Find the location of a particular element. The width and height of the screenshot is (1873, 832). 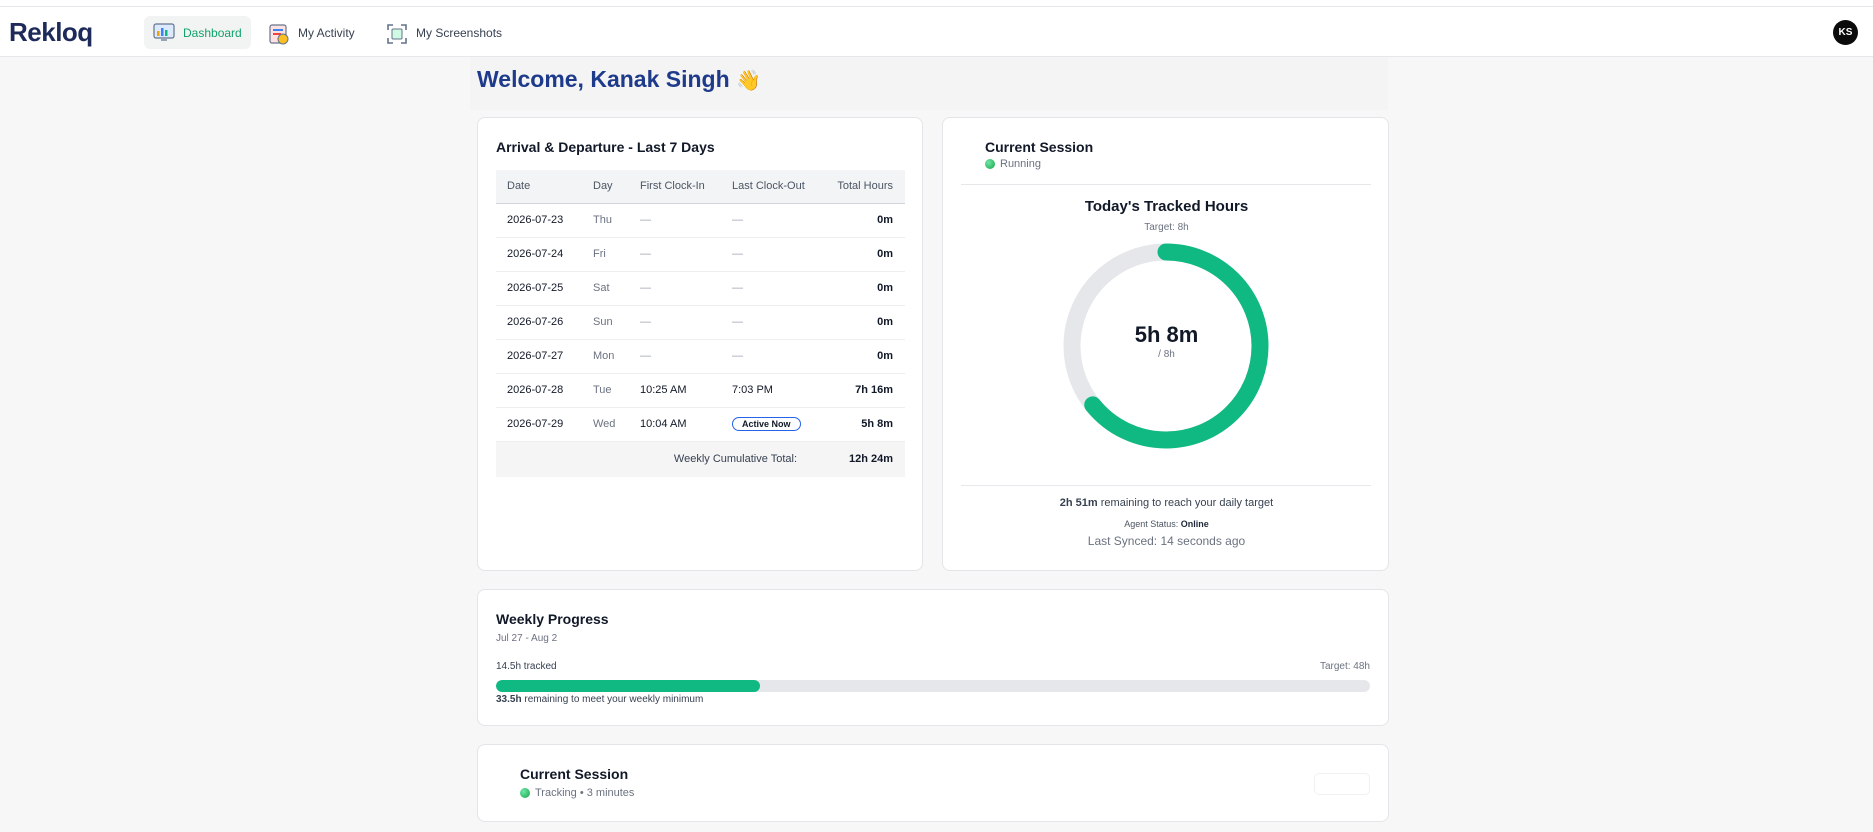

row-clock-in: 10:25 AM is located at coordinates (675, 390).